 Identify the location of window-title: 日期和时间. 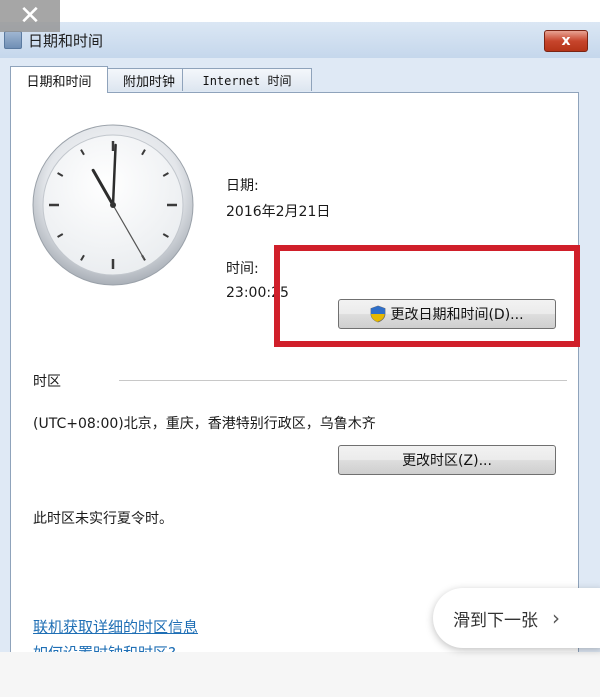
(66, 41).